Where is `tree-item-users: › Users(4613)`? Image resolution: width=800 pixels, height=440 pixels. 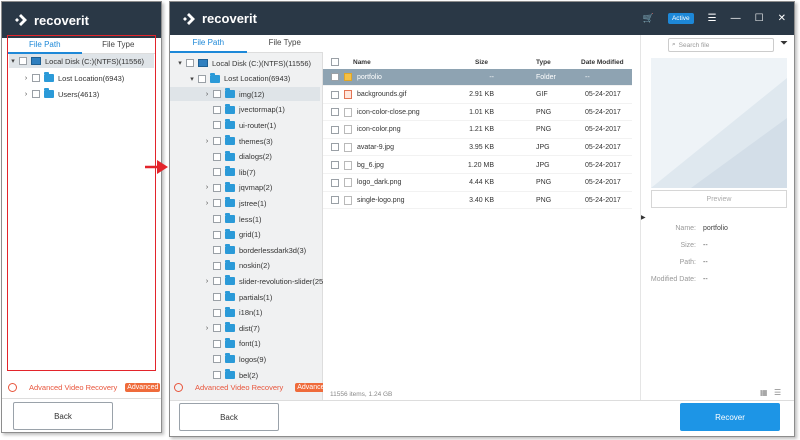 tree-item-users: › Users(4613) is located at coordinates (60, 94).